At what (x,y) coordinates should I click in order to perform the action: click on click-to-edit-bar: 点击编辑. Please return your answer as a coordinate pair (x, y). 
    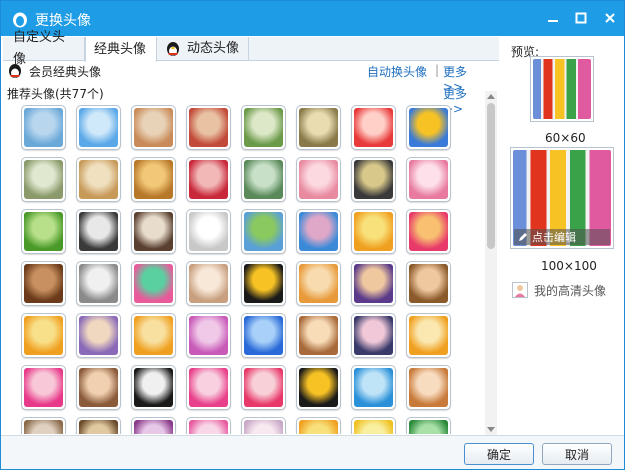
    Looking at the image, I should click on (562, 237).